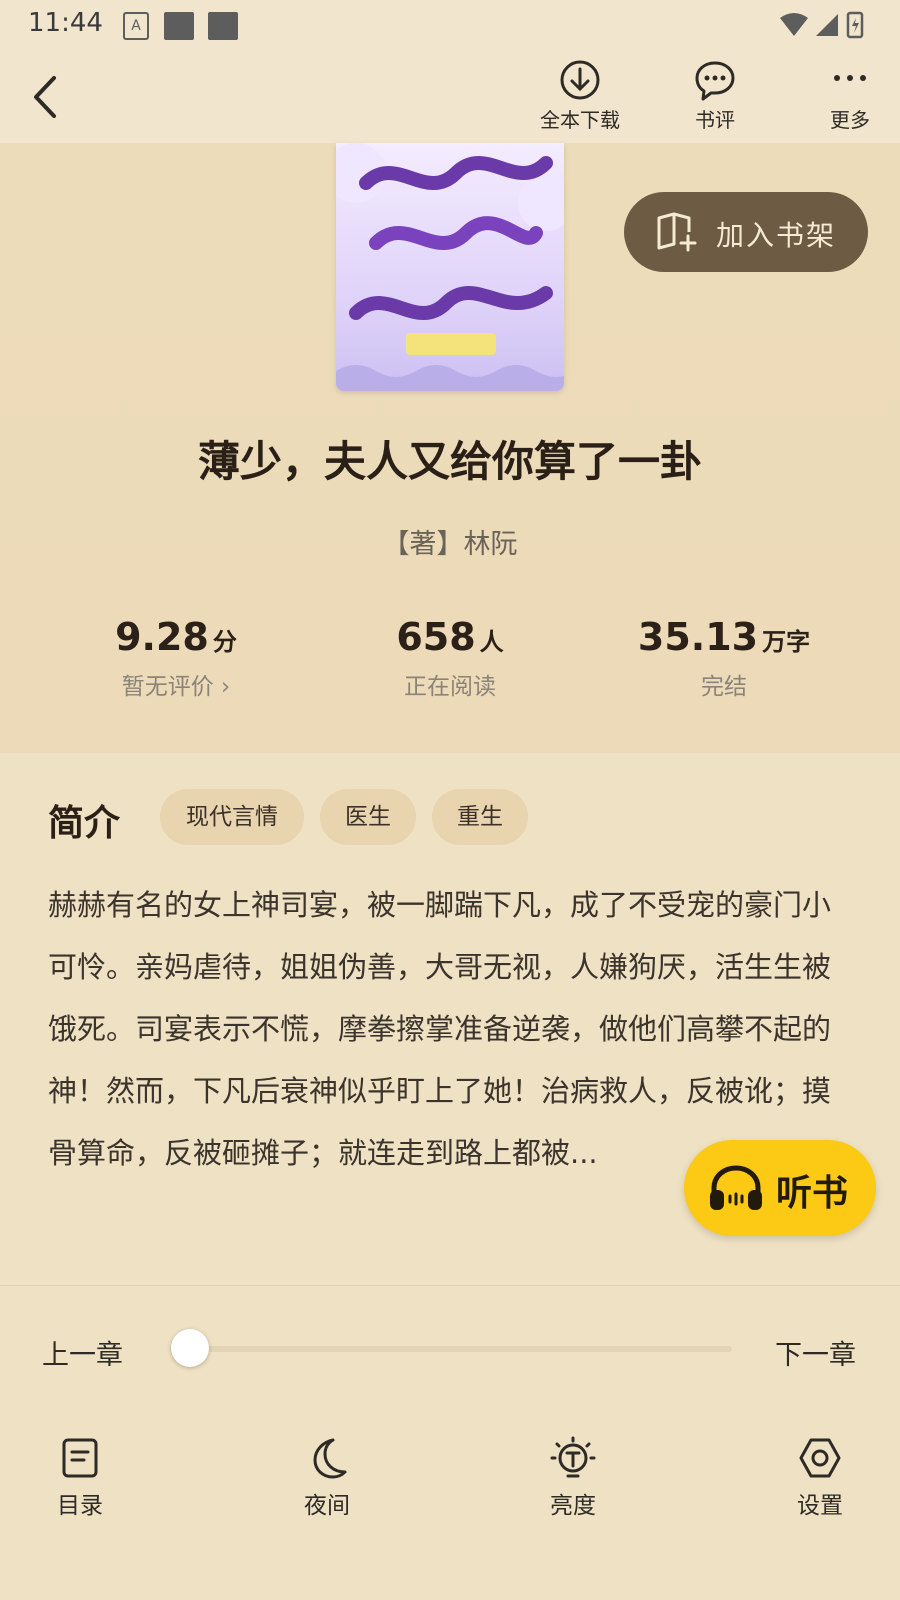 Image resolution: width=900 pixels, height=1600 pixels. I want to click on keyboard-notification-icon: A, so click(136, 26).